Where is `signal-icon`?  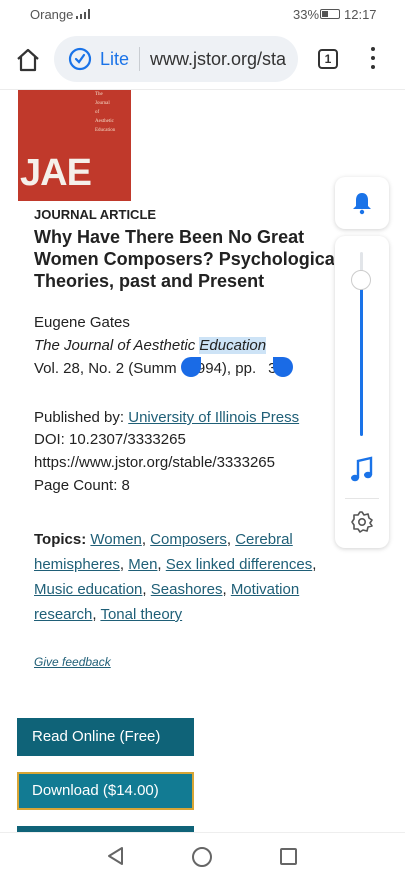
signal-icon is located at coordinates (83, 14).